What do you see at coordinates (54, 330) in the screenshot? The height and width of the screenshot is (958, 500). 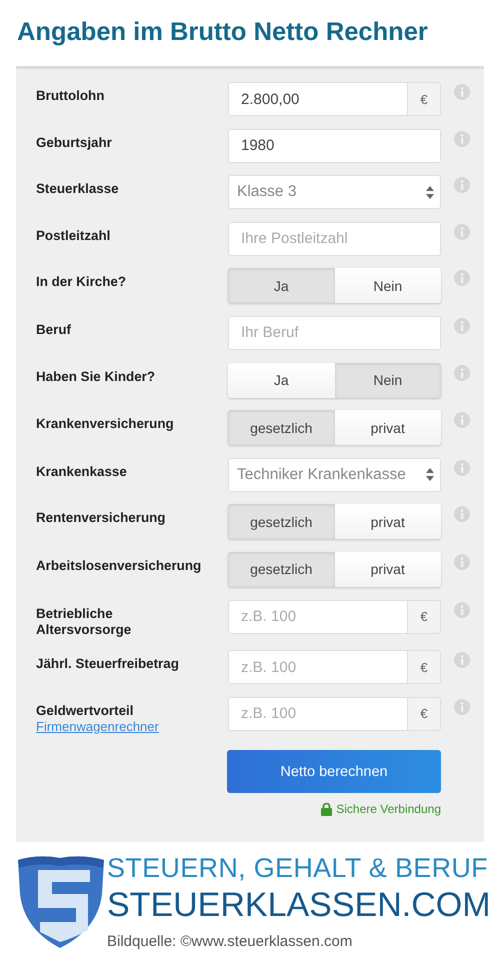 I see `field-label: Beruf` at bounding box center [54, 330].